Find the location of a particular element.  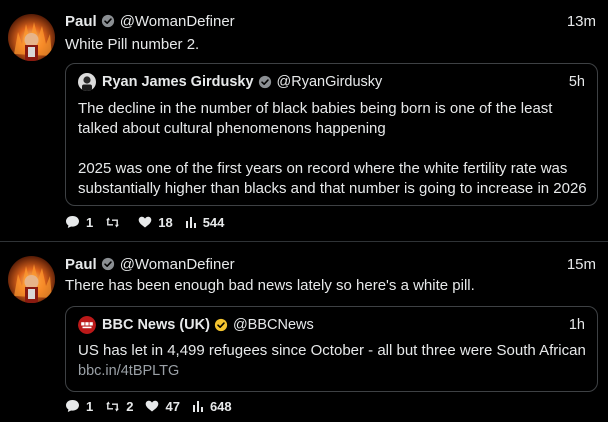

quoted-author-handle: @RyanGirdusky is located at coordinates (330, 82).